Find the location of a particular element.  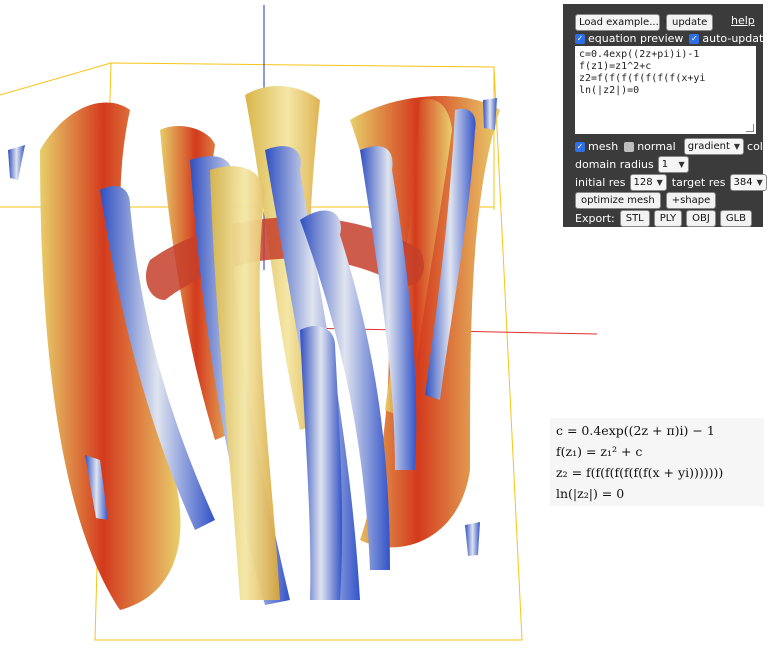

normal-checkbox is located at coordinates (629, 146).